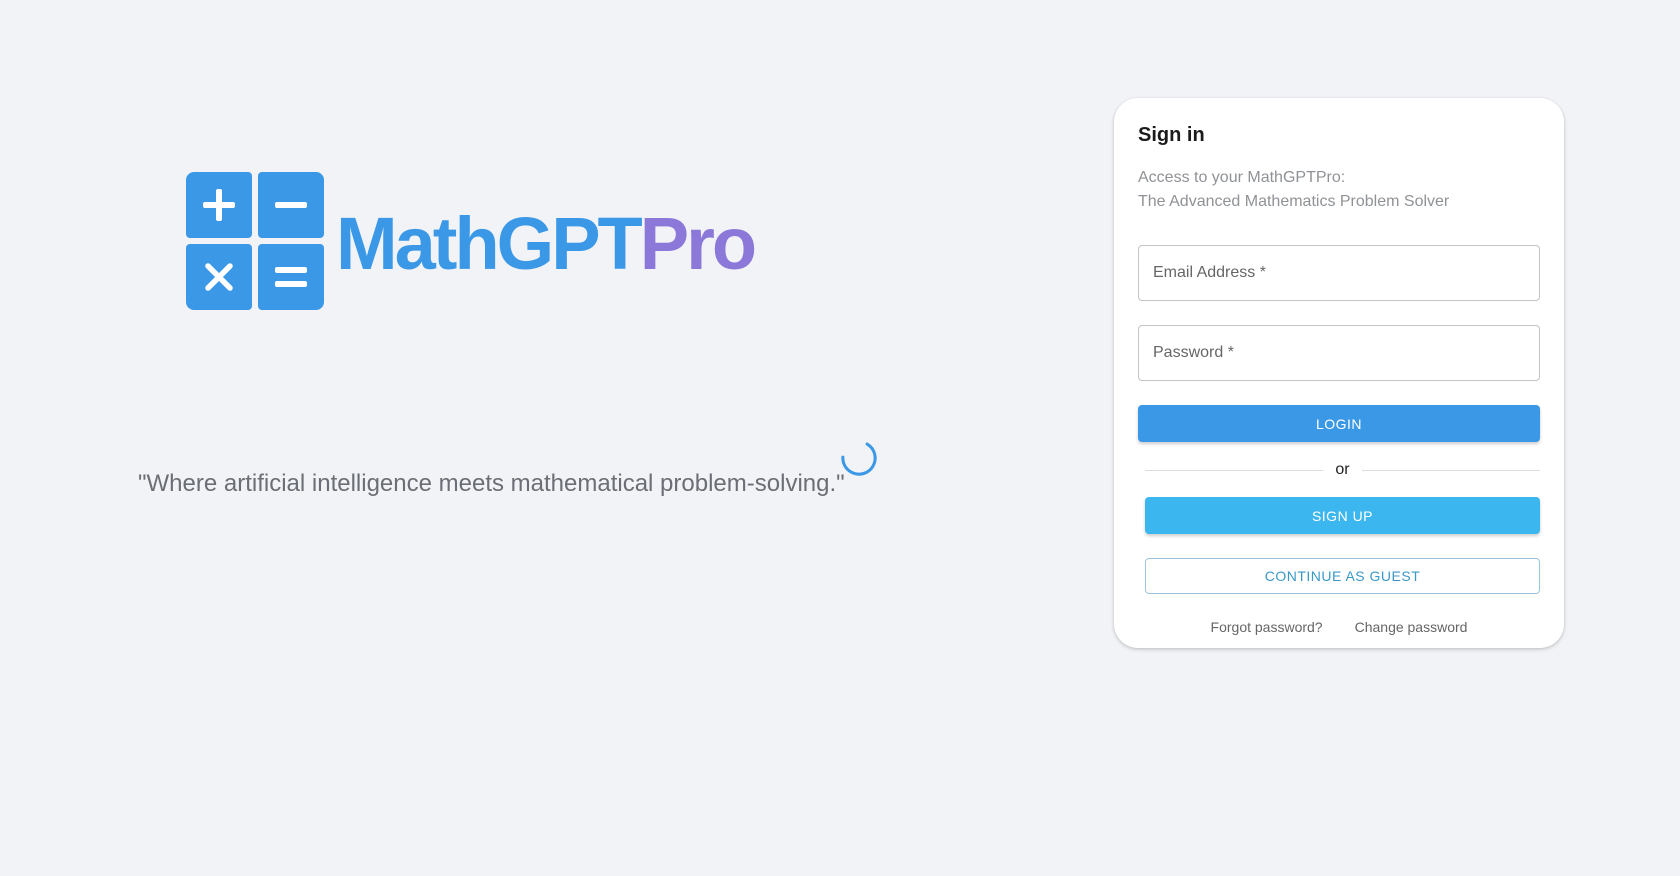 This screenshot has height=876, width=1680. Describe the element at coordinates (1342, 576) in the screenshot. I see `continue-as-guest-button: CONTINUE AS GUEST` at that location.